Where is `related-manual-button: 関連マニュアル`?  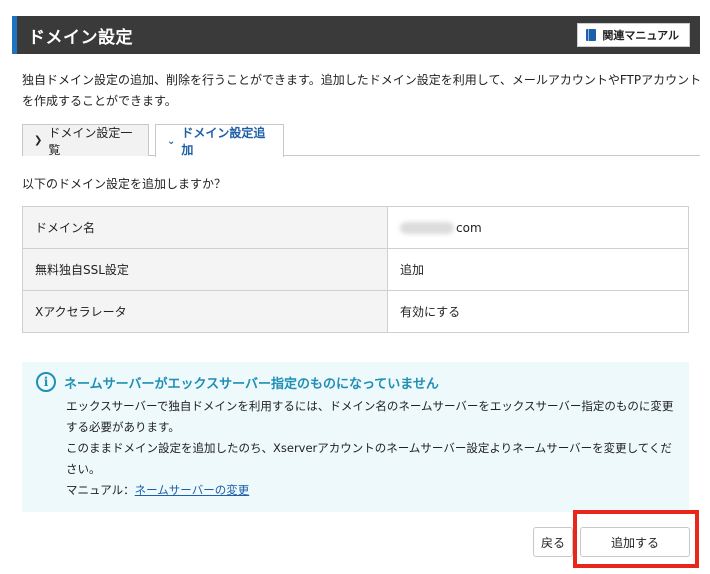
related-manual-button: 関連マニュアル is located at coordinates (633, 35).